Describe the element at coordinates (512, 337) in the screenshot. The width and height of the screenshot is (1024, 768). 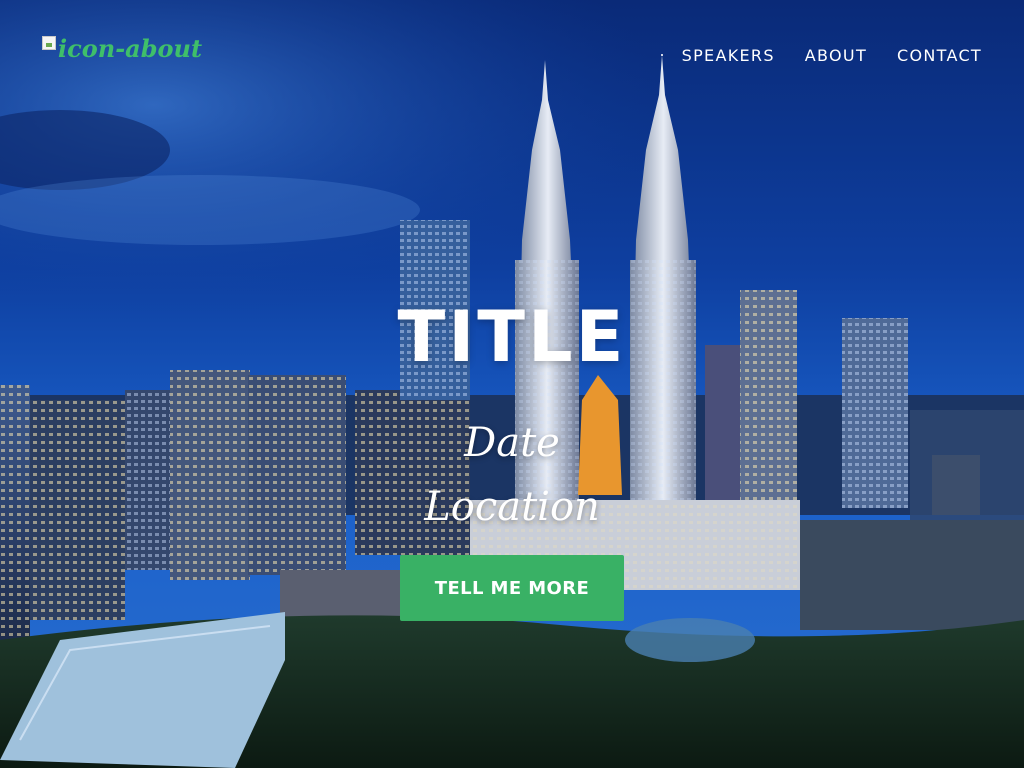
I see `hero-title: TITLE` at that location.